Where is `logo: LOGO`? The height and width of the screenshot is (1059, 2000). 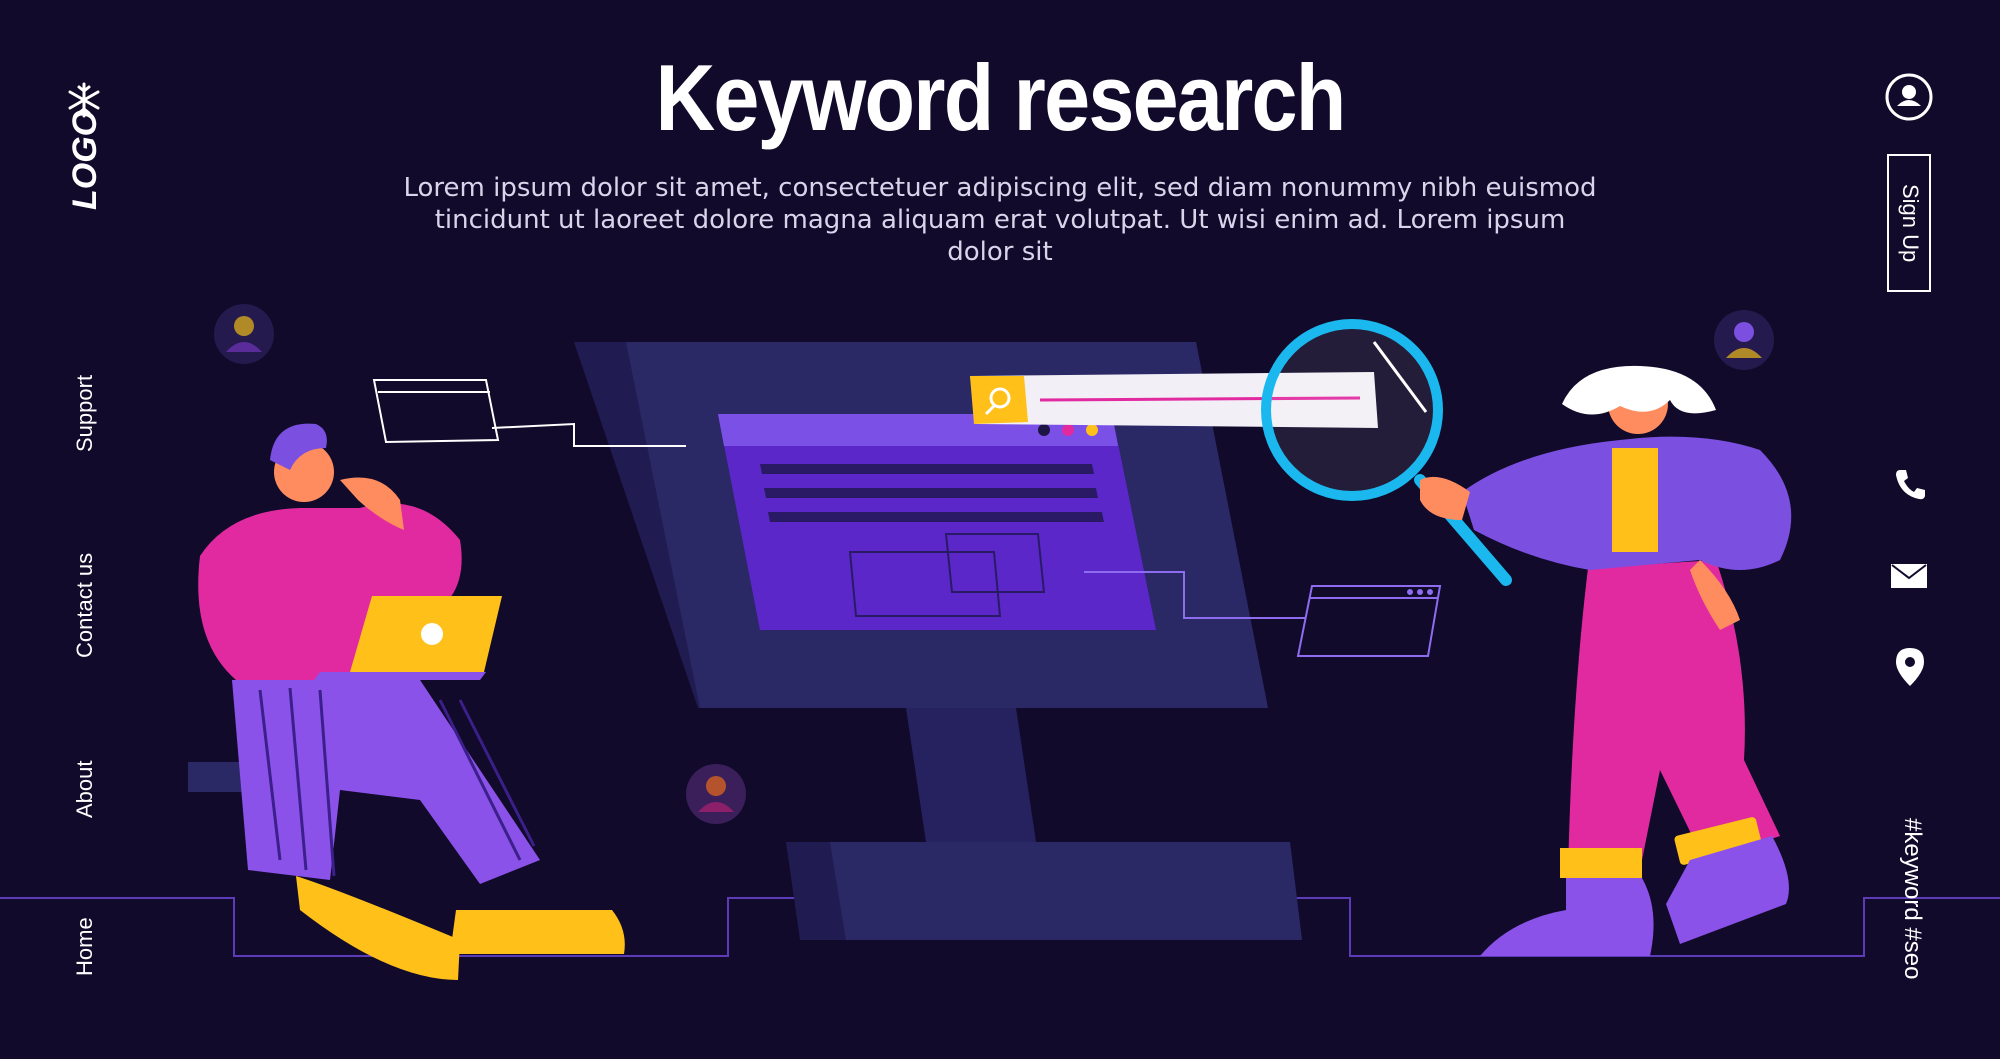
logo: LOGO is located at coordinates (85, 160).